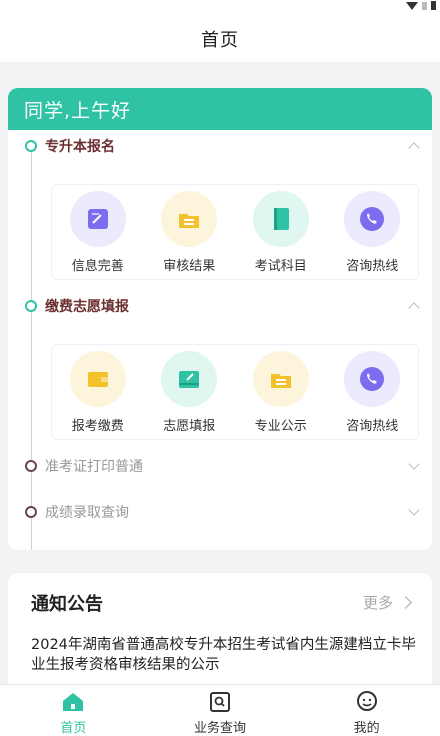 The height and width of the screenshot is (736, 440). I want to click on tile-info-complete: 信息完善, so click(98, 232).